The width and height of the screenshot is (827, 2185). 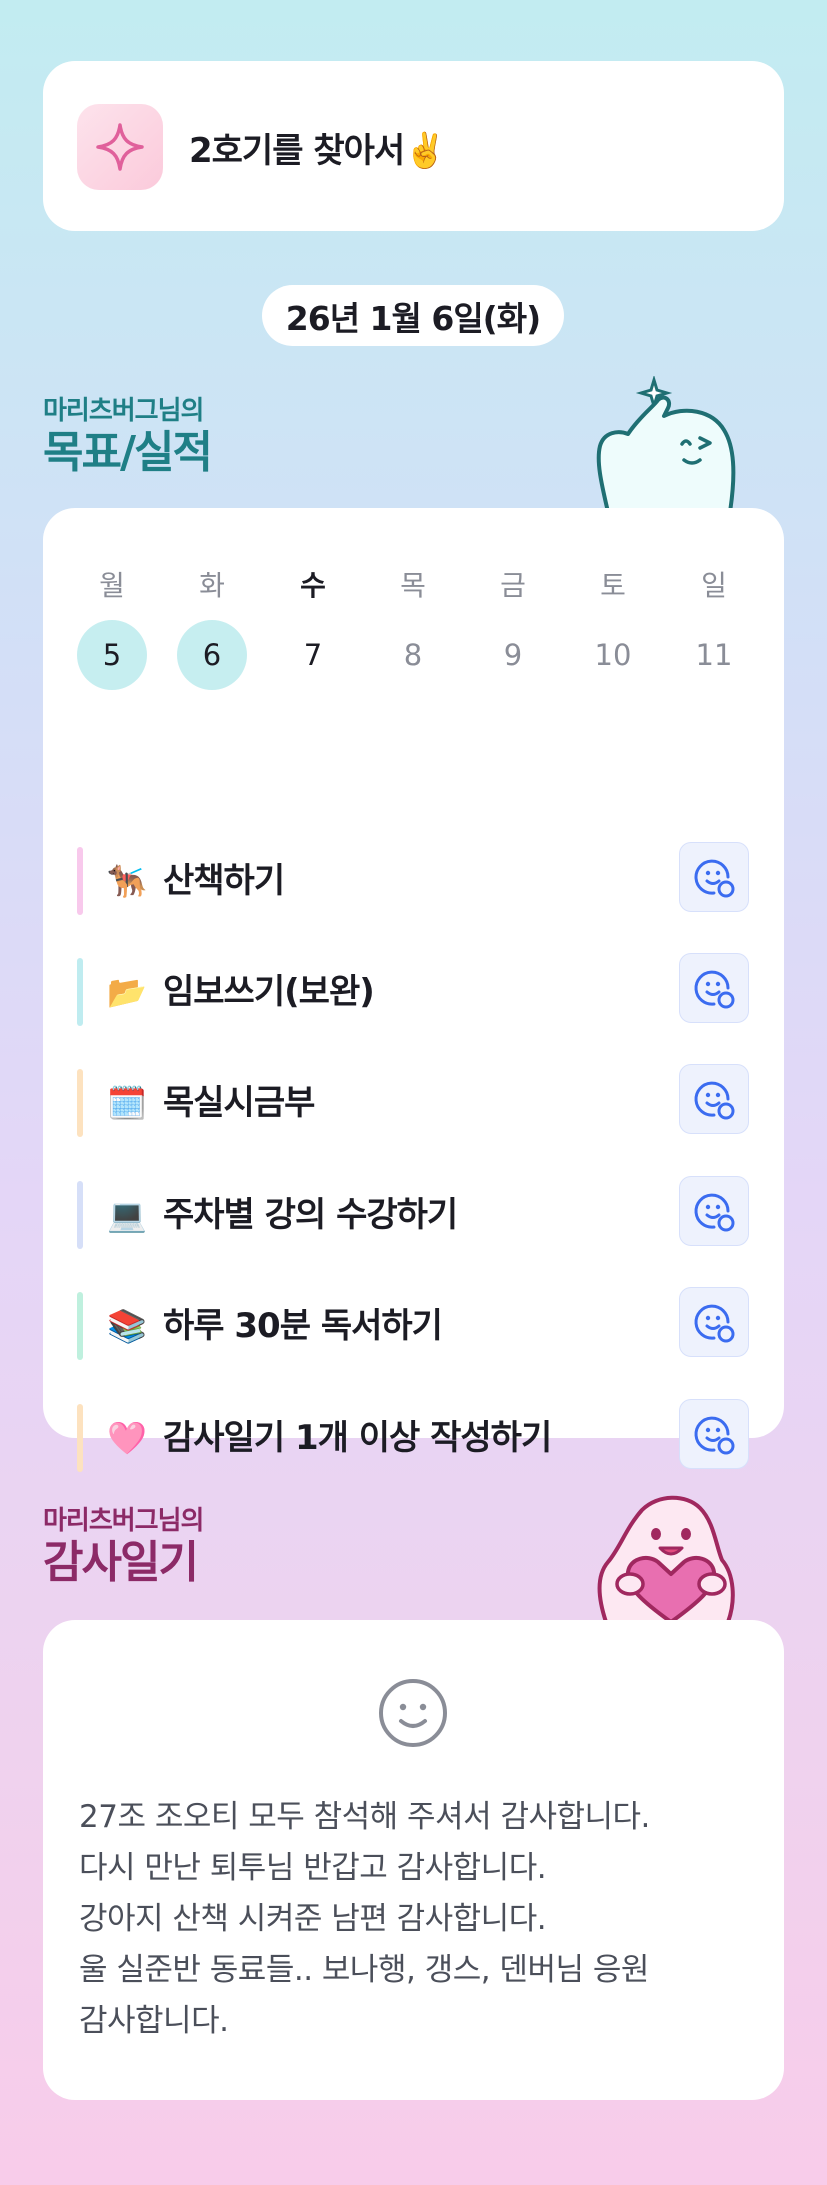 I want to click on gratitude-line: 27조 조오티 모두 참석해 주셔서 감사합니다., so click(x=364, y=1817).